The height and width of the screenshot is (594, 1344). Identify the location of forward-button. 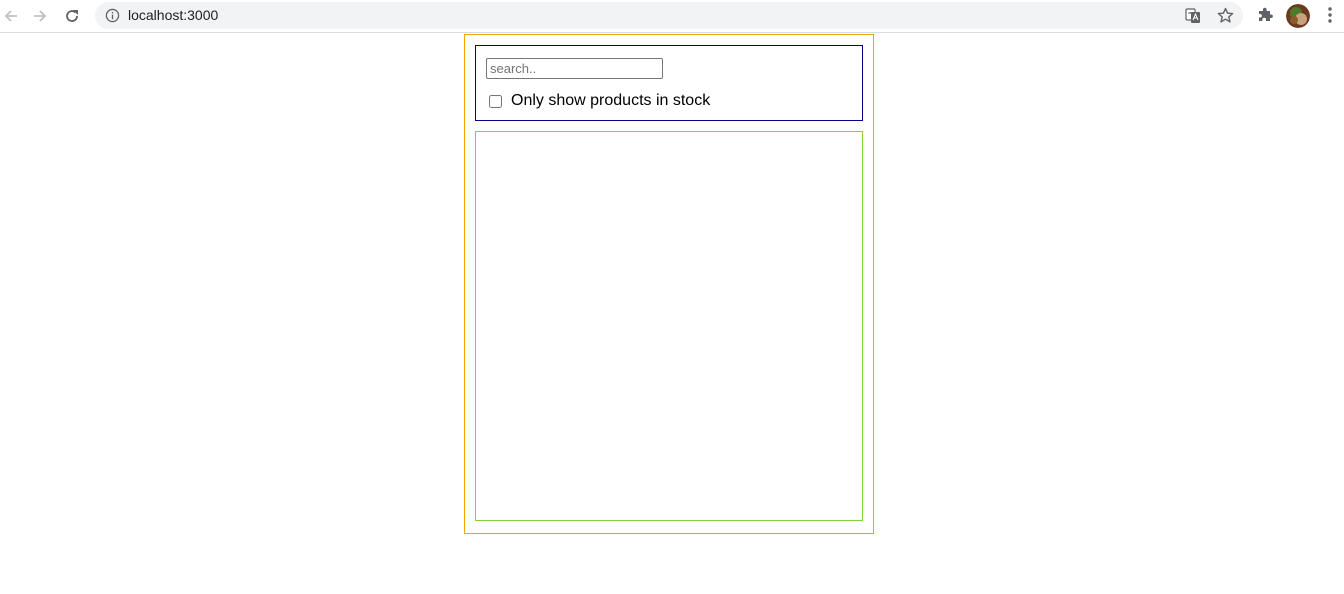
(40, 16).